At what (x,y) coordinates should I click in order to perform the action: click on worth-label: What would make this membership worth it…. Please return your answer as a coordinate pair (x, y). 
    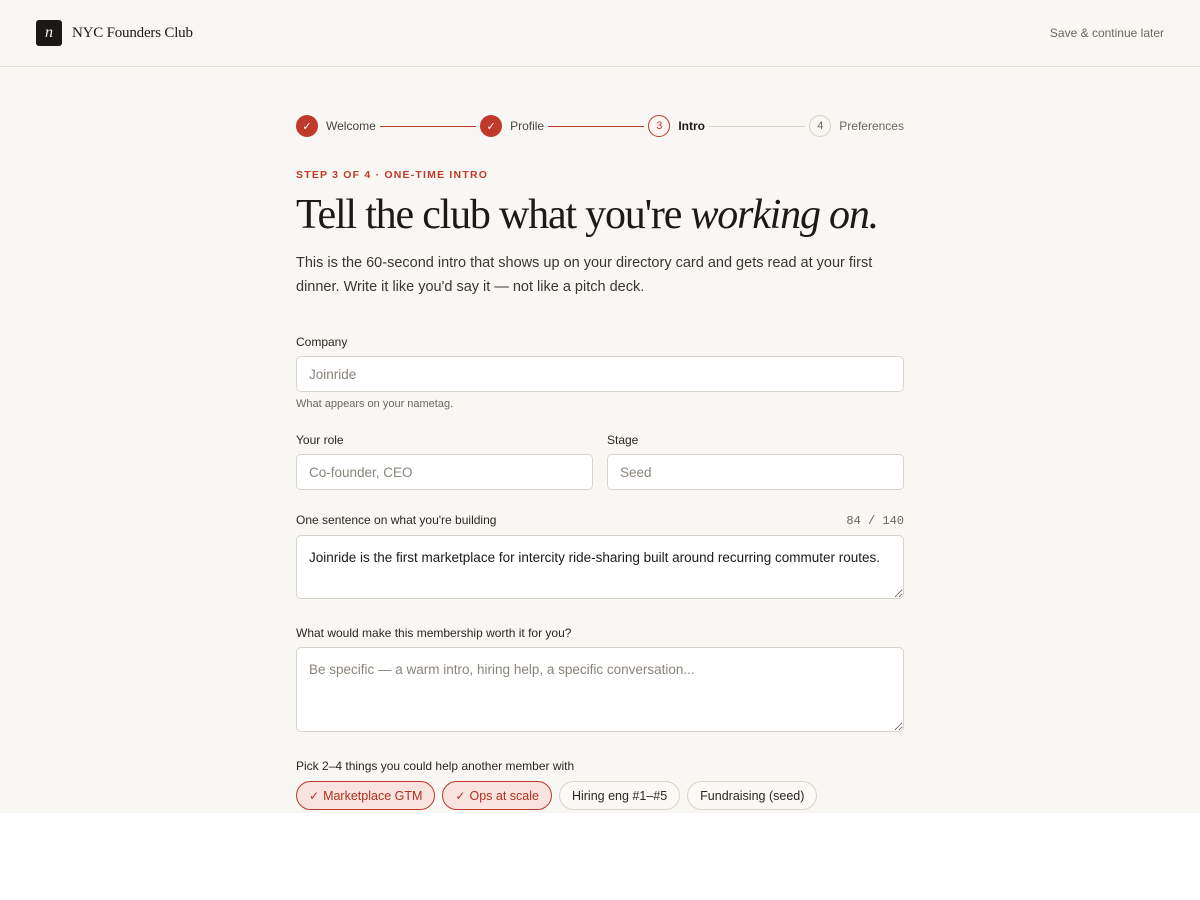
    Looking at the image, I should click on (434, 633).